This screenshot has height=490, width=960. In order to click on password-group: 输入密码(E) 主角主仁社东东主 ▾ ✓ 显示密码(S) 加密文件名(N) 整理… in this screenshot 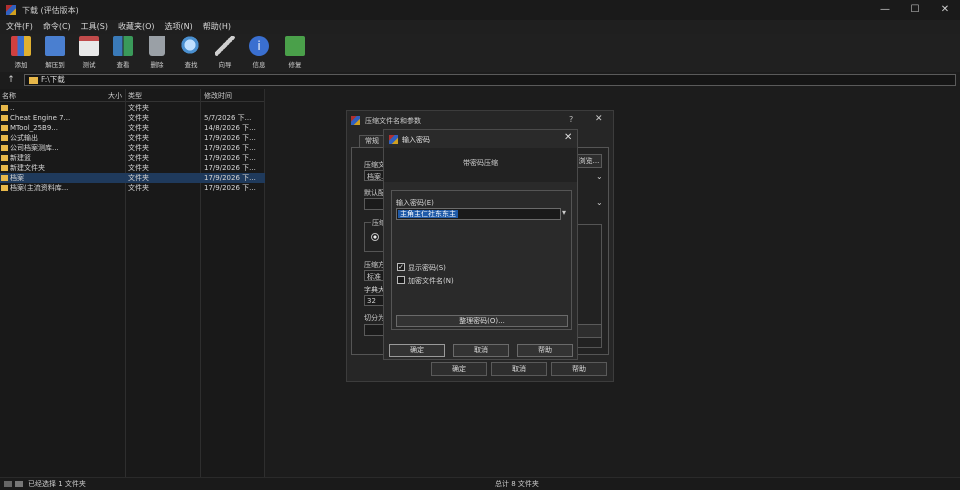, I will do `click(481, 260)`.